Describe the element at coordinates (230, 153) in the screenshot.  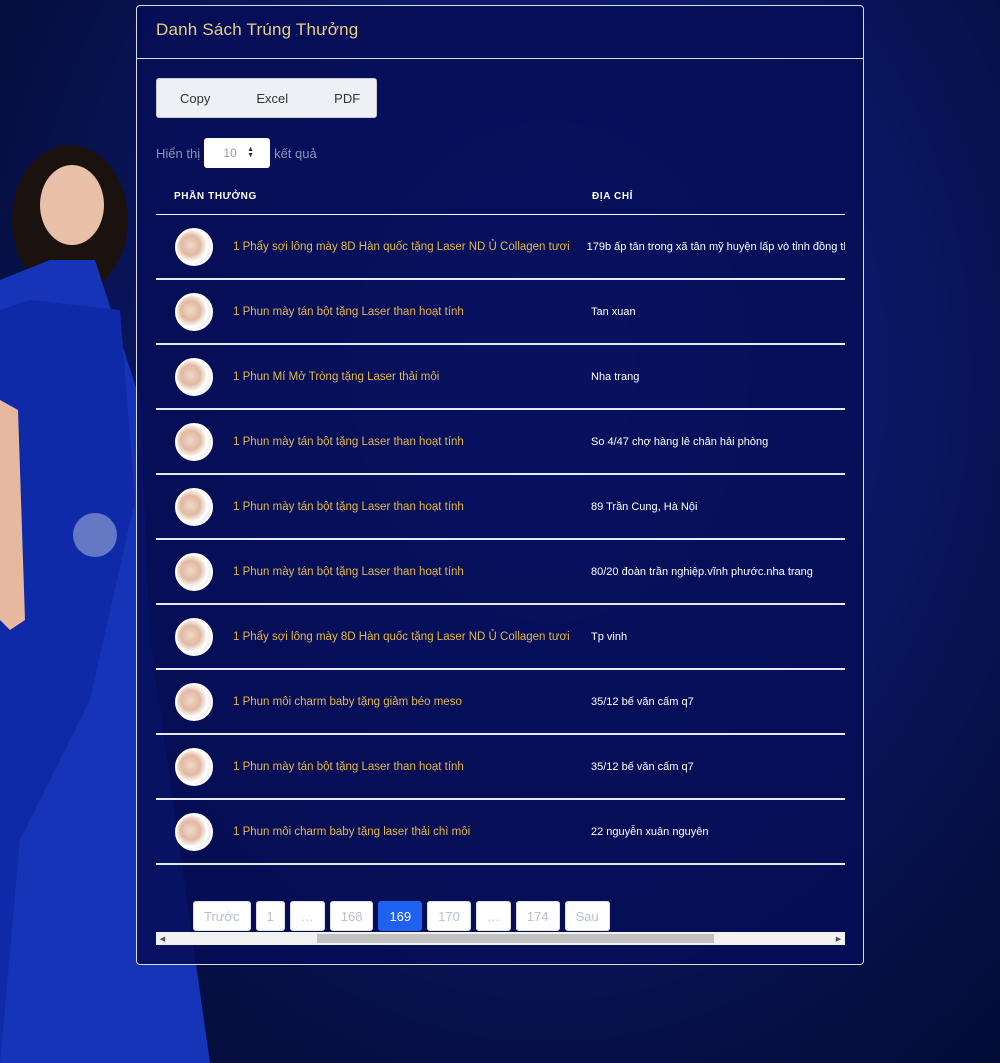
I see `page-length-value: 10` at that location.